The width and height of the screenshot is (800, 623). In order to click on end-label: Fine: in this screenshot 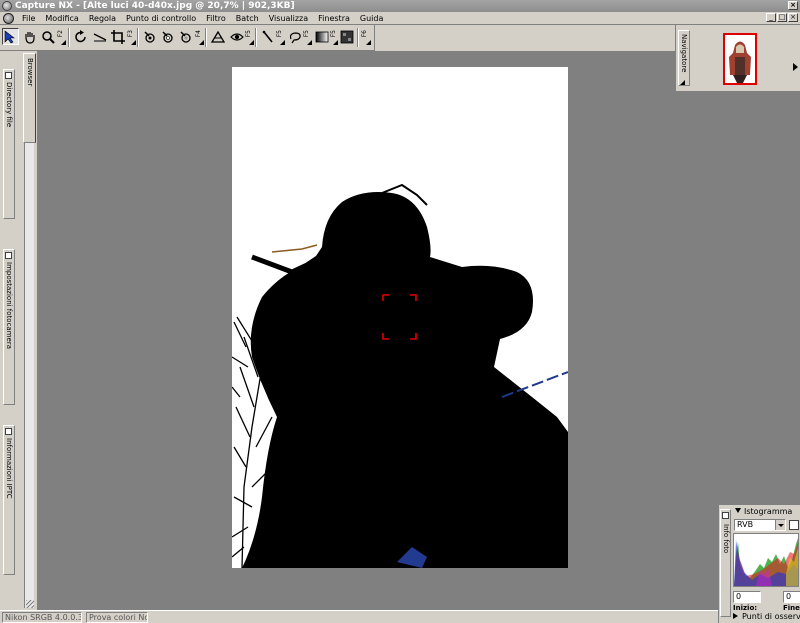, I will do `click(791, 608)`.